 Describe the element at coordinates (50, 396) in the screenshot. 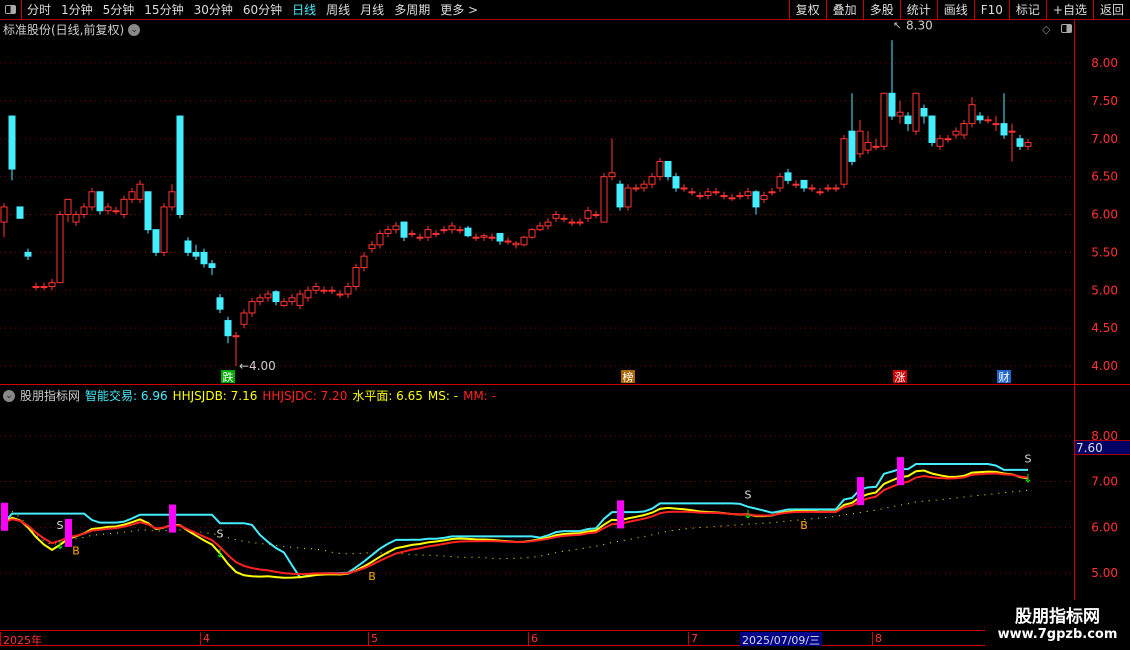

I see `indicator-name: 股朋指标网` at that location.